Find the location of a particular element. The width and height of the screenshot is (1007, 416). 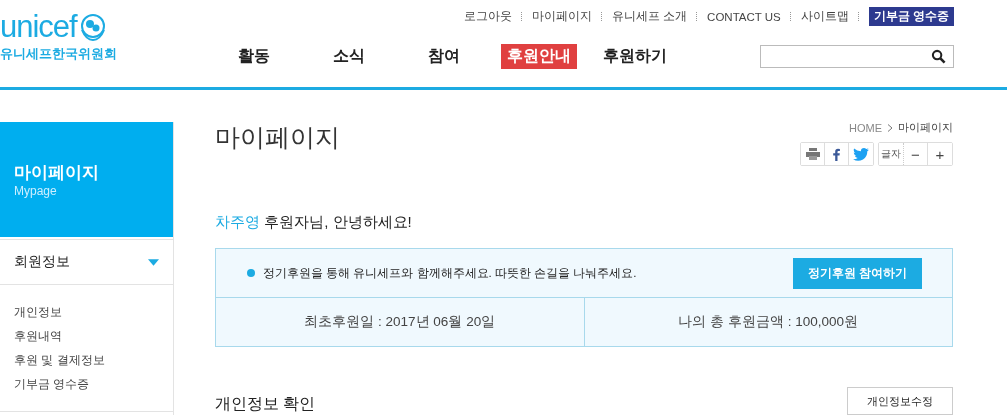

sidebar-subtitle: Mypage is located at coordinates (36, 191).